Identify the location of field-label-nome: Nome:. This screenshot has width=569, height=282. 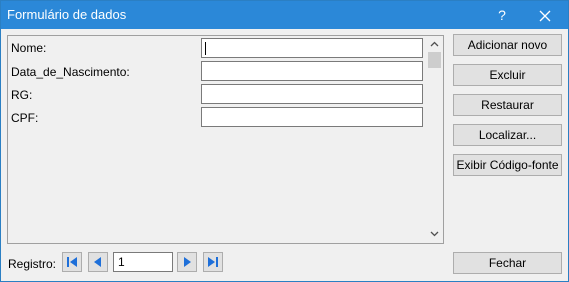
(29, 48).